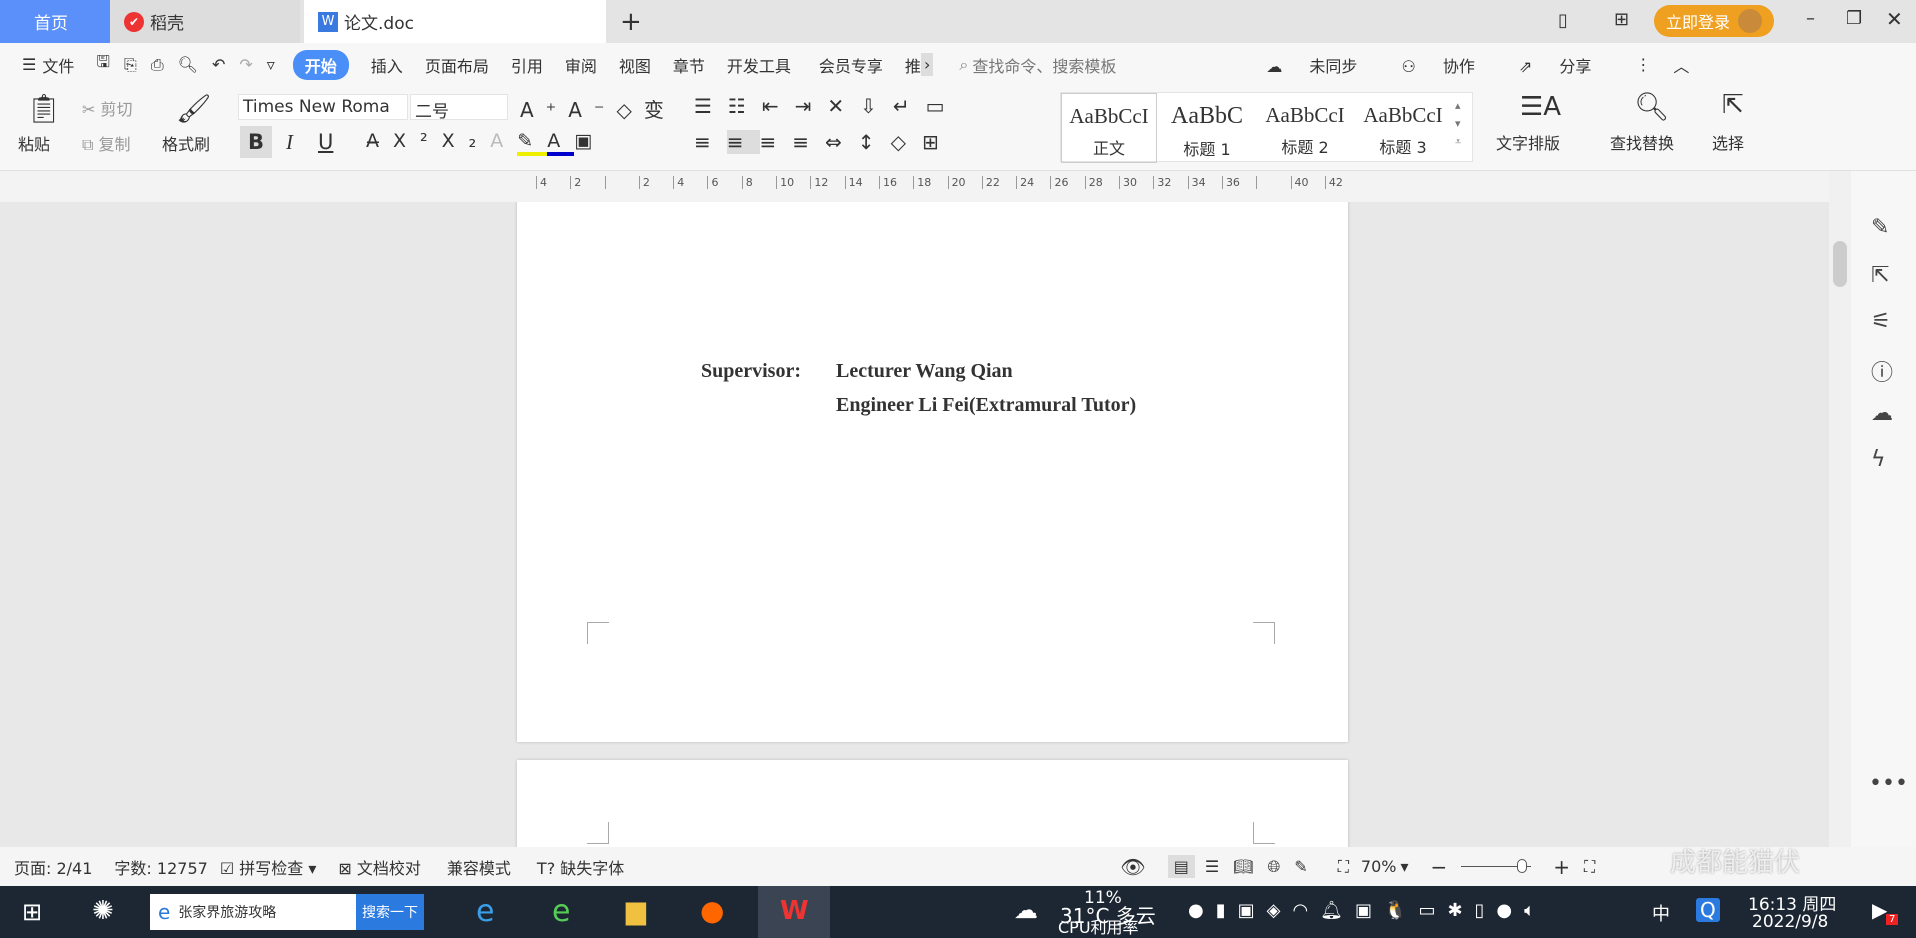  I want to click on paste-icon: 📋︎, so click(44, 108).